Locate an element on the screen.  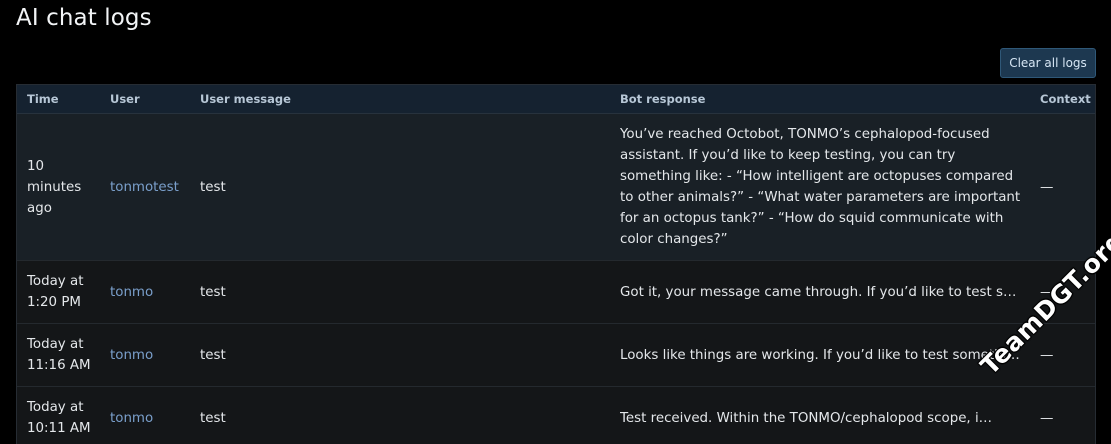
row-time: Today at 10:11 AM is located at coordinates (59, 418).